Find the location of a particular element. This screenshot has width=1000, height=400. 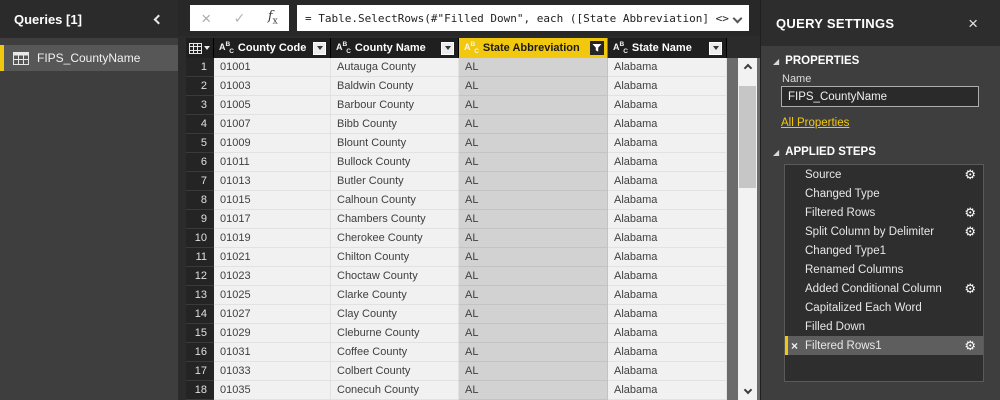

table-cell-county-name: Chambers County is located at coordinates (395, 219).